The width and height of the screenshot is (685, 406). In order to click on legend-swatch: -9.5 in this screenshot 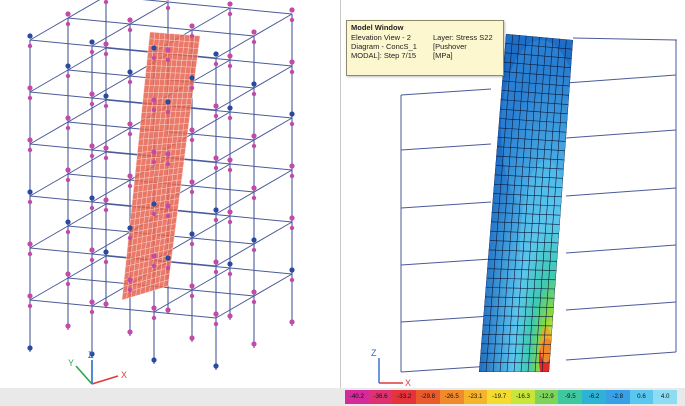, I will do `click(570, 397)`.